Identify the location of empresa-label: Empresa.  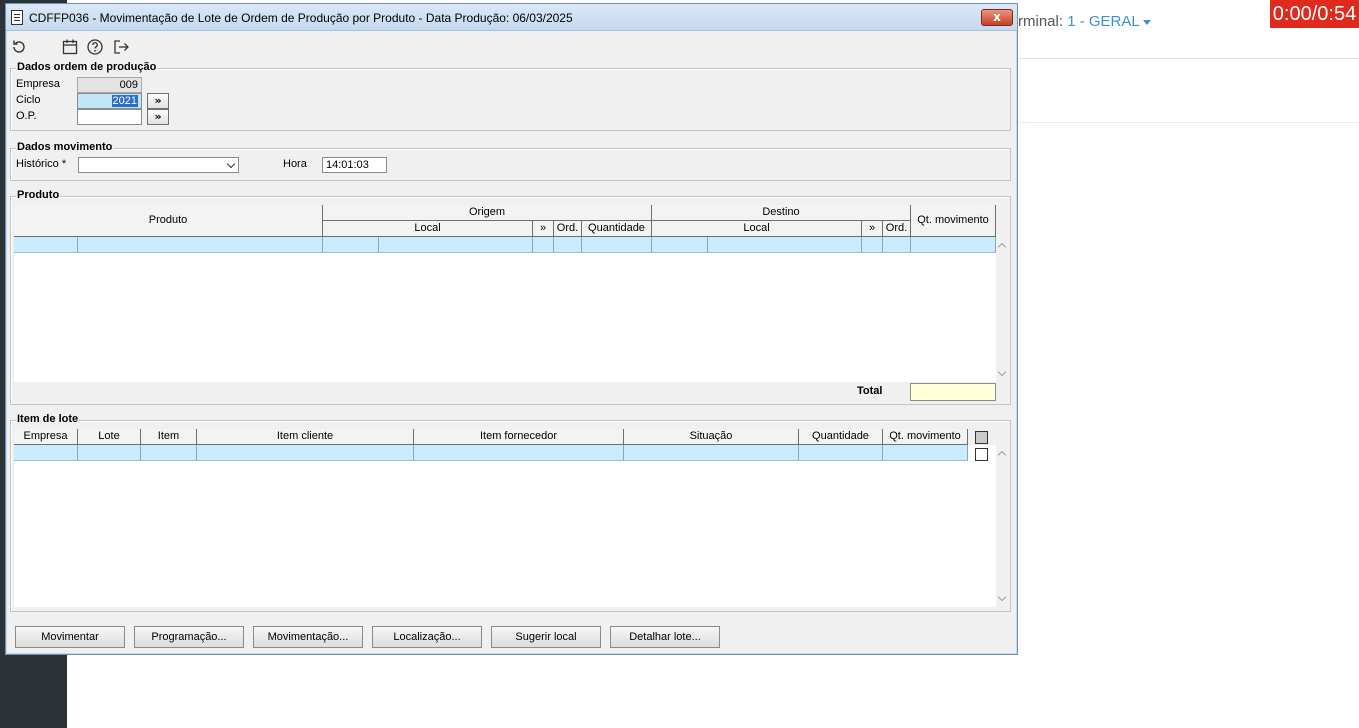
(38, 84).